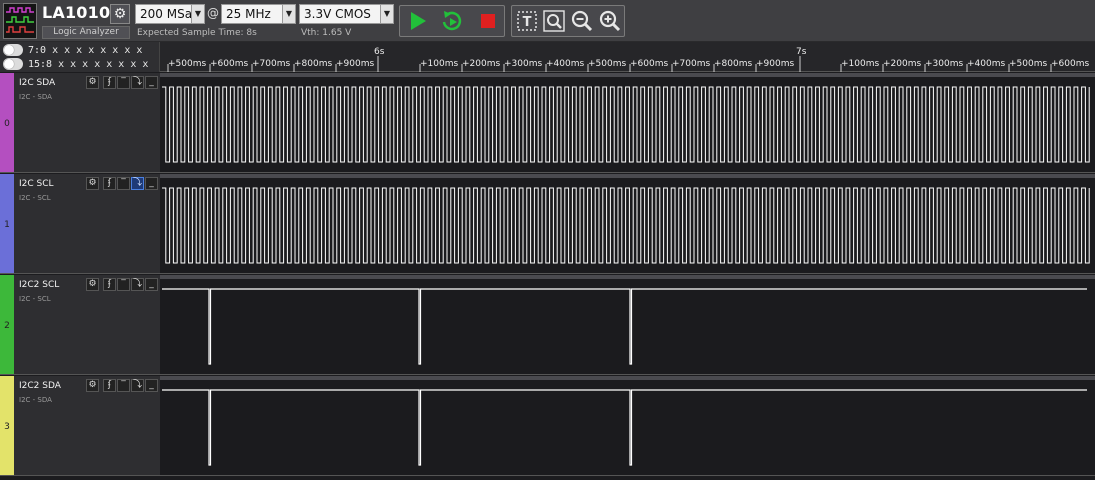 This screenshot has width=1095, height=480. I want to click on dense-waveform-trace, so click(626, 124).